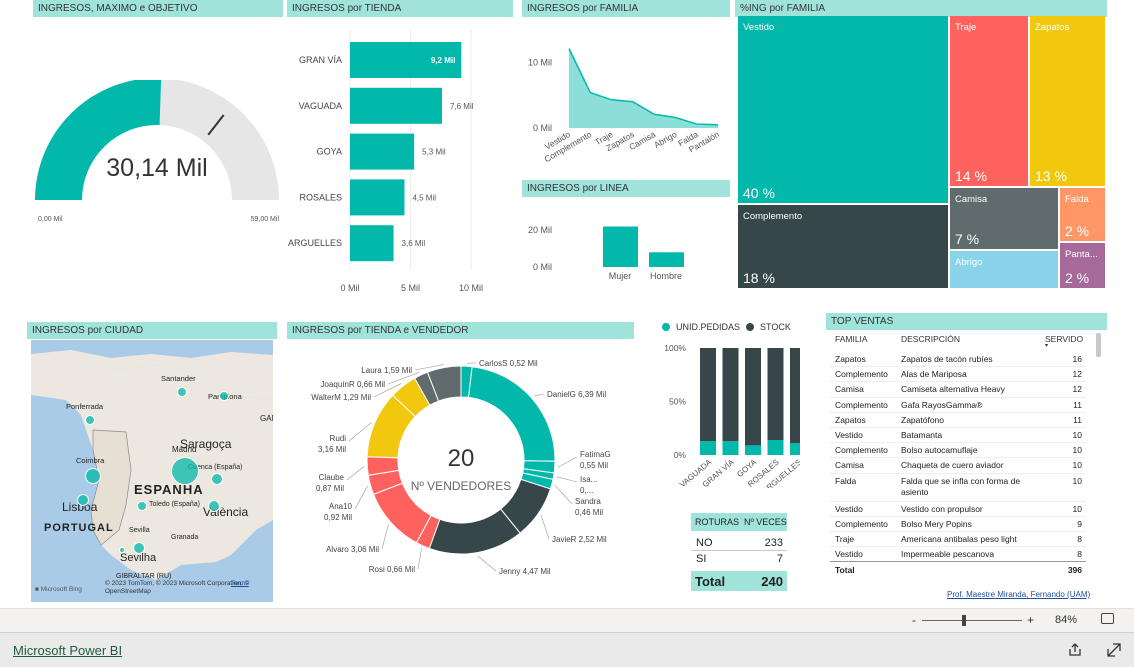  Describe the element at coordinates (779, 559) in the screenshot. I see `roturas-cell: 7` at that location.